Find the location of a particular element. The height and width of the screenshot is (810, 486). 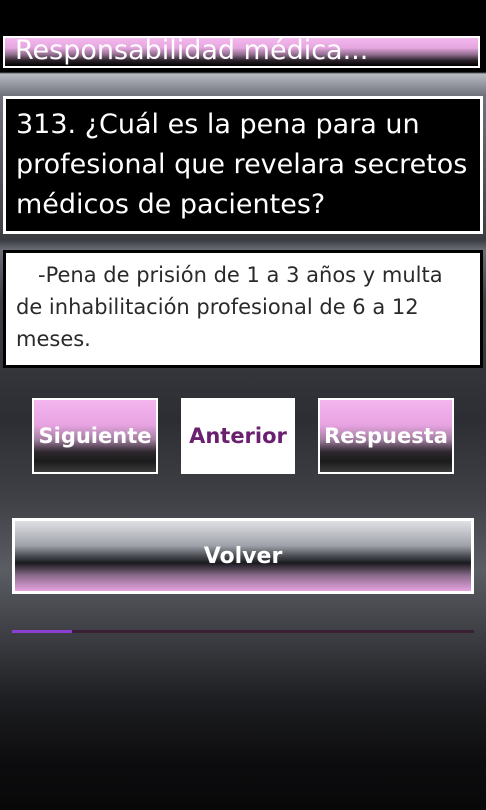

back-button-label: Volver is located at coordinates (243, 556).